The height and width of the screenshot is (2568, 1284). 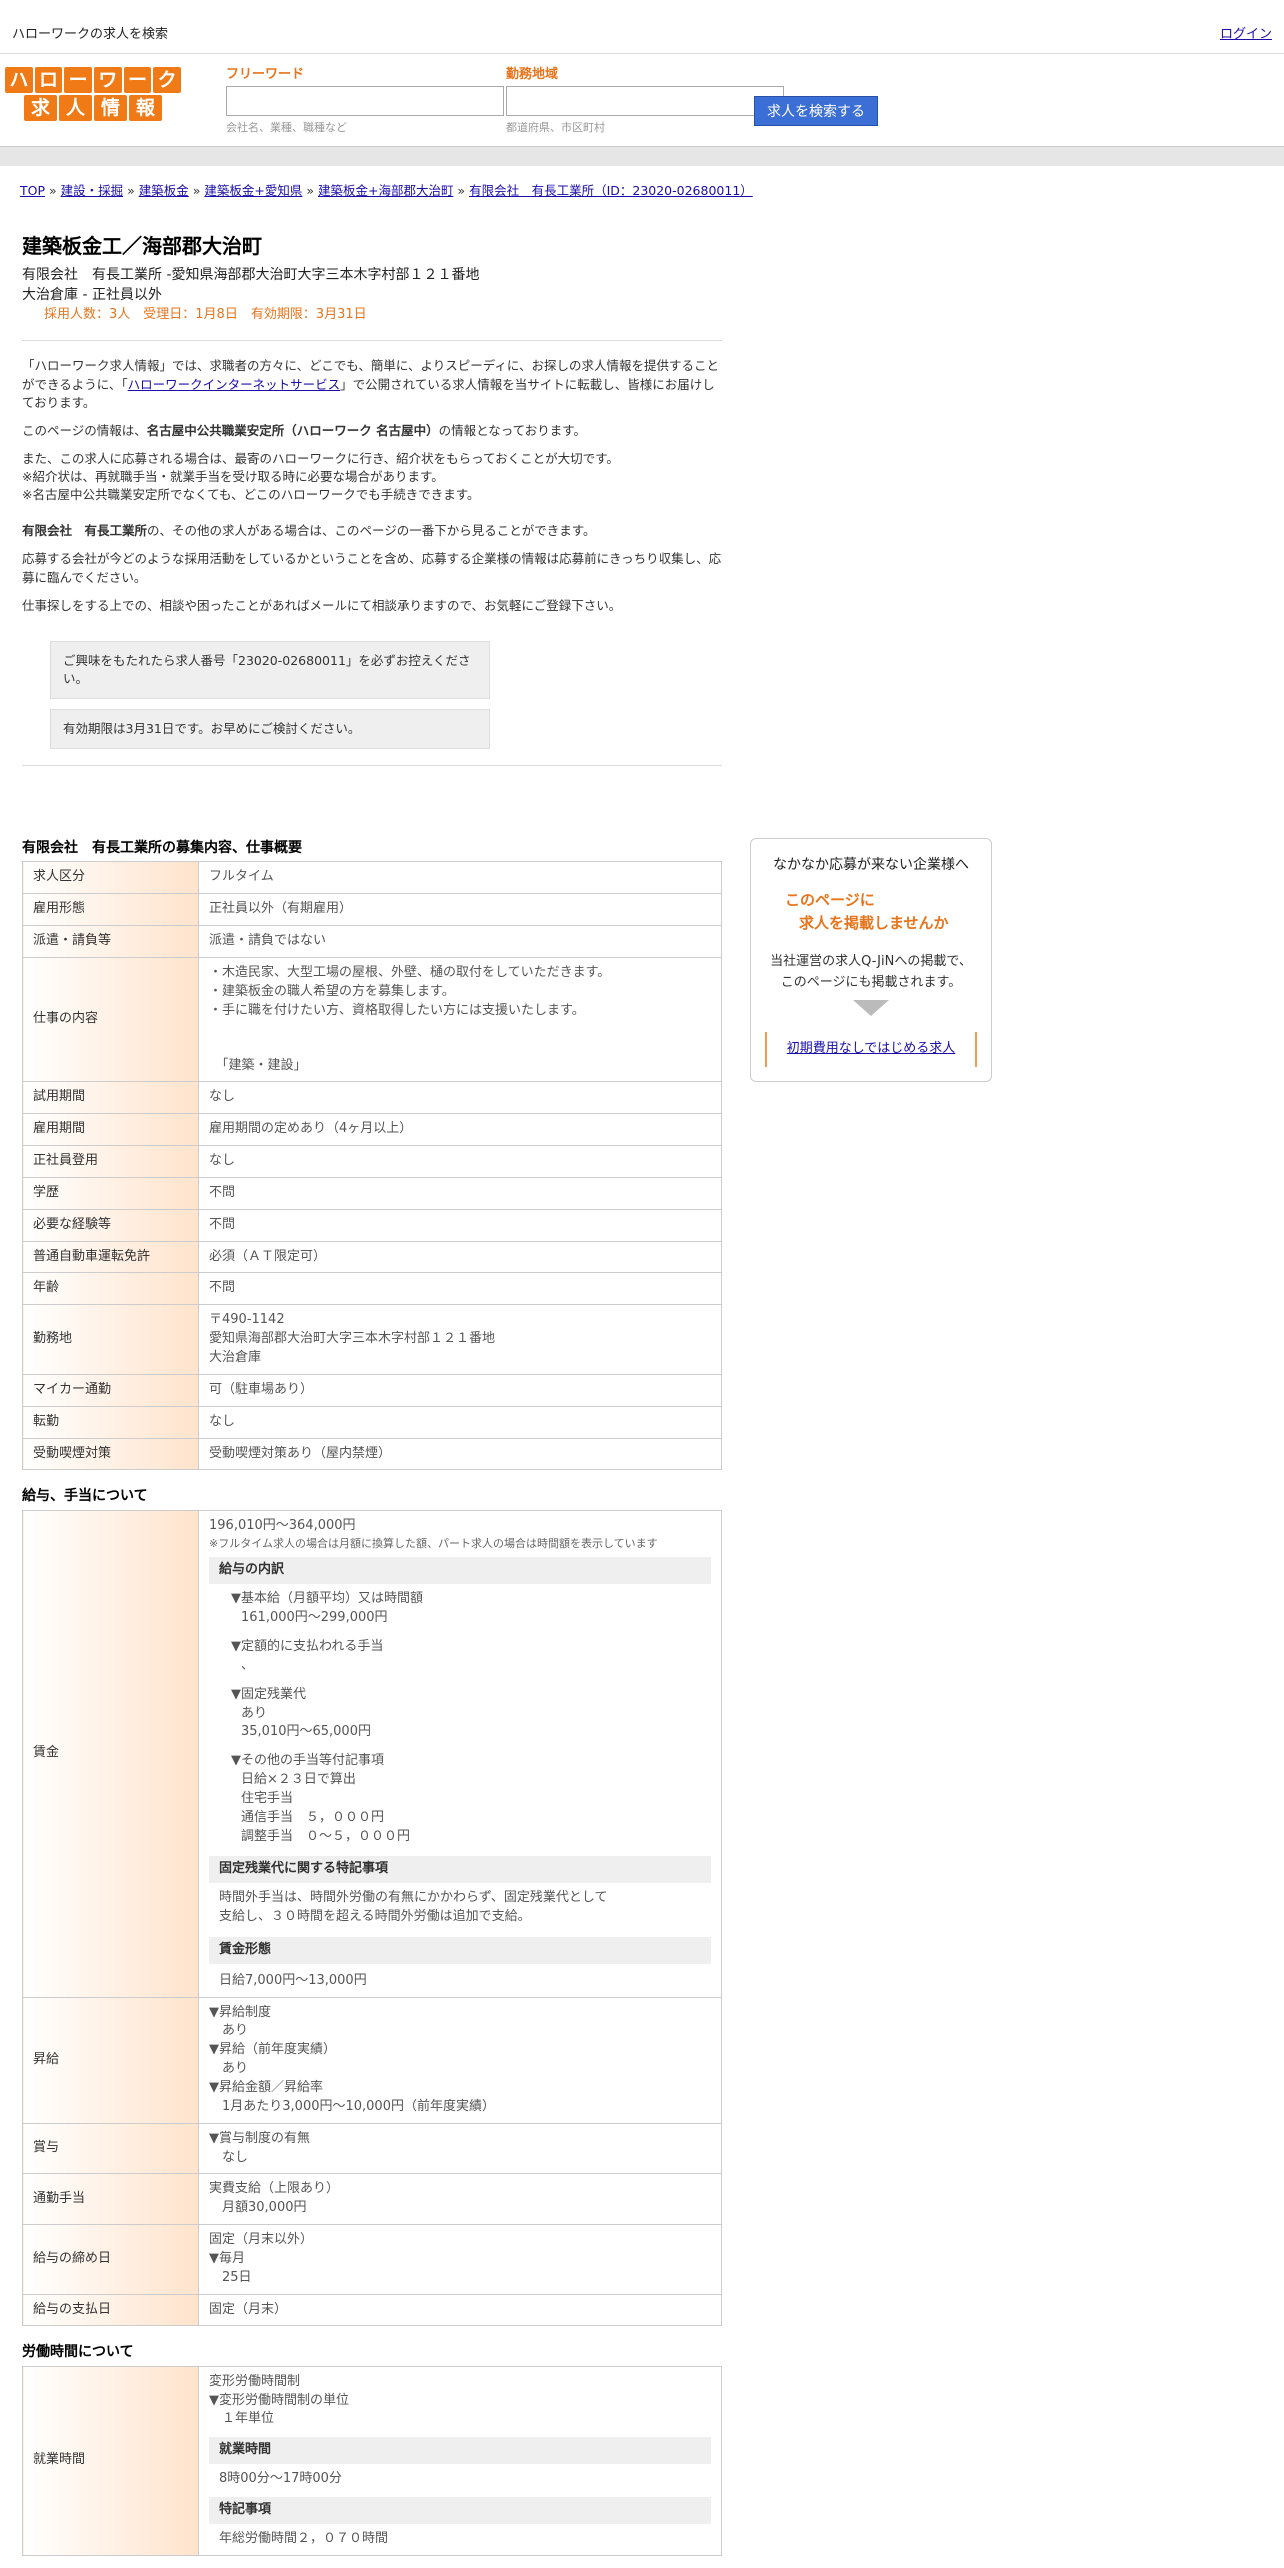 I want to click on other-allowance-line: 日給×２３日で算出, so click(x=298, y=1780).